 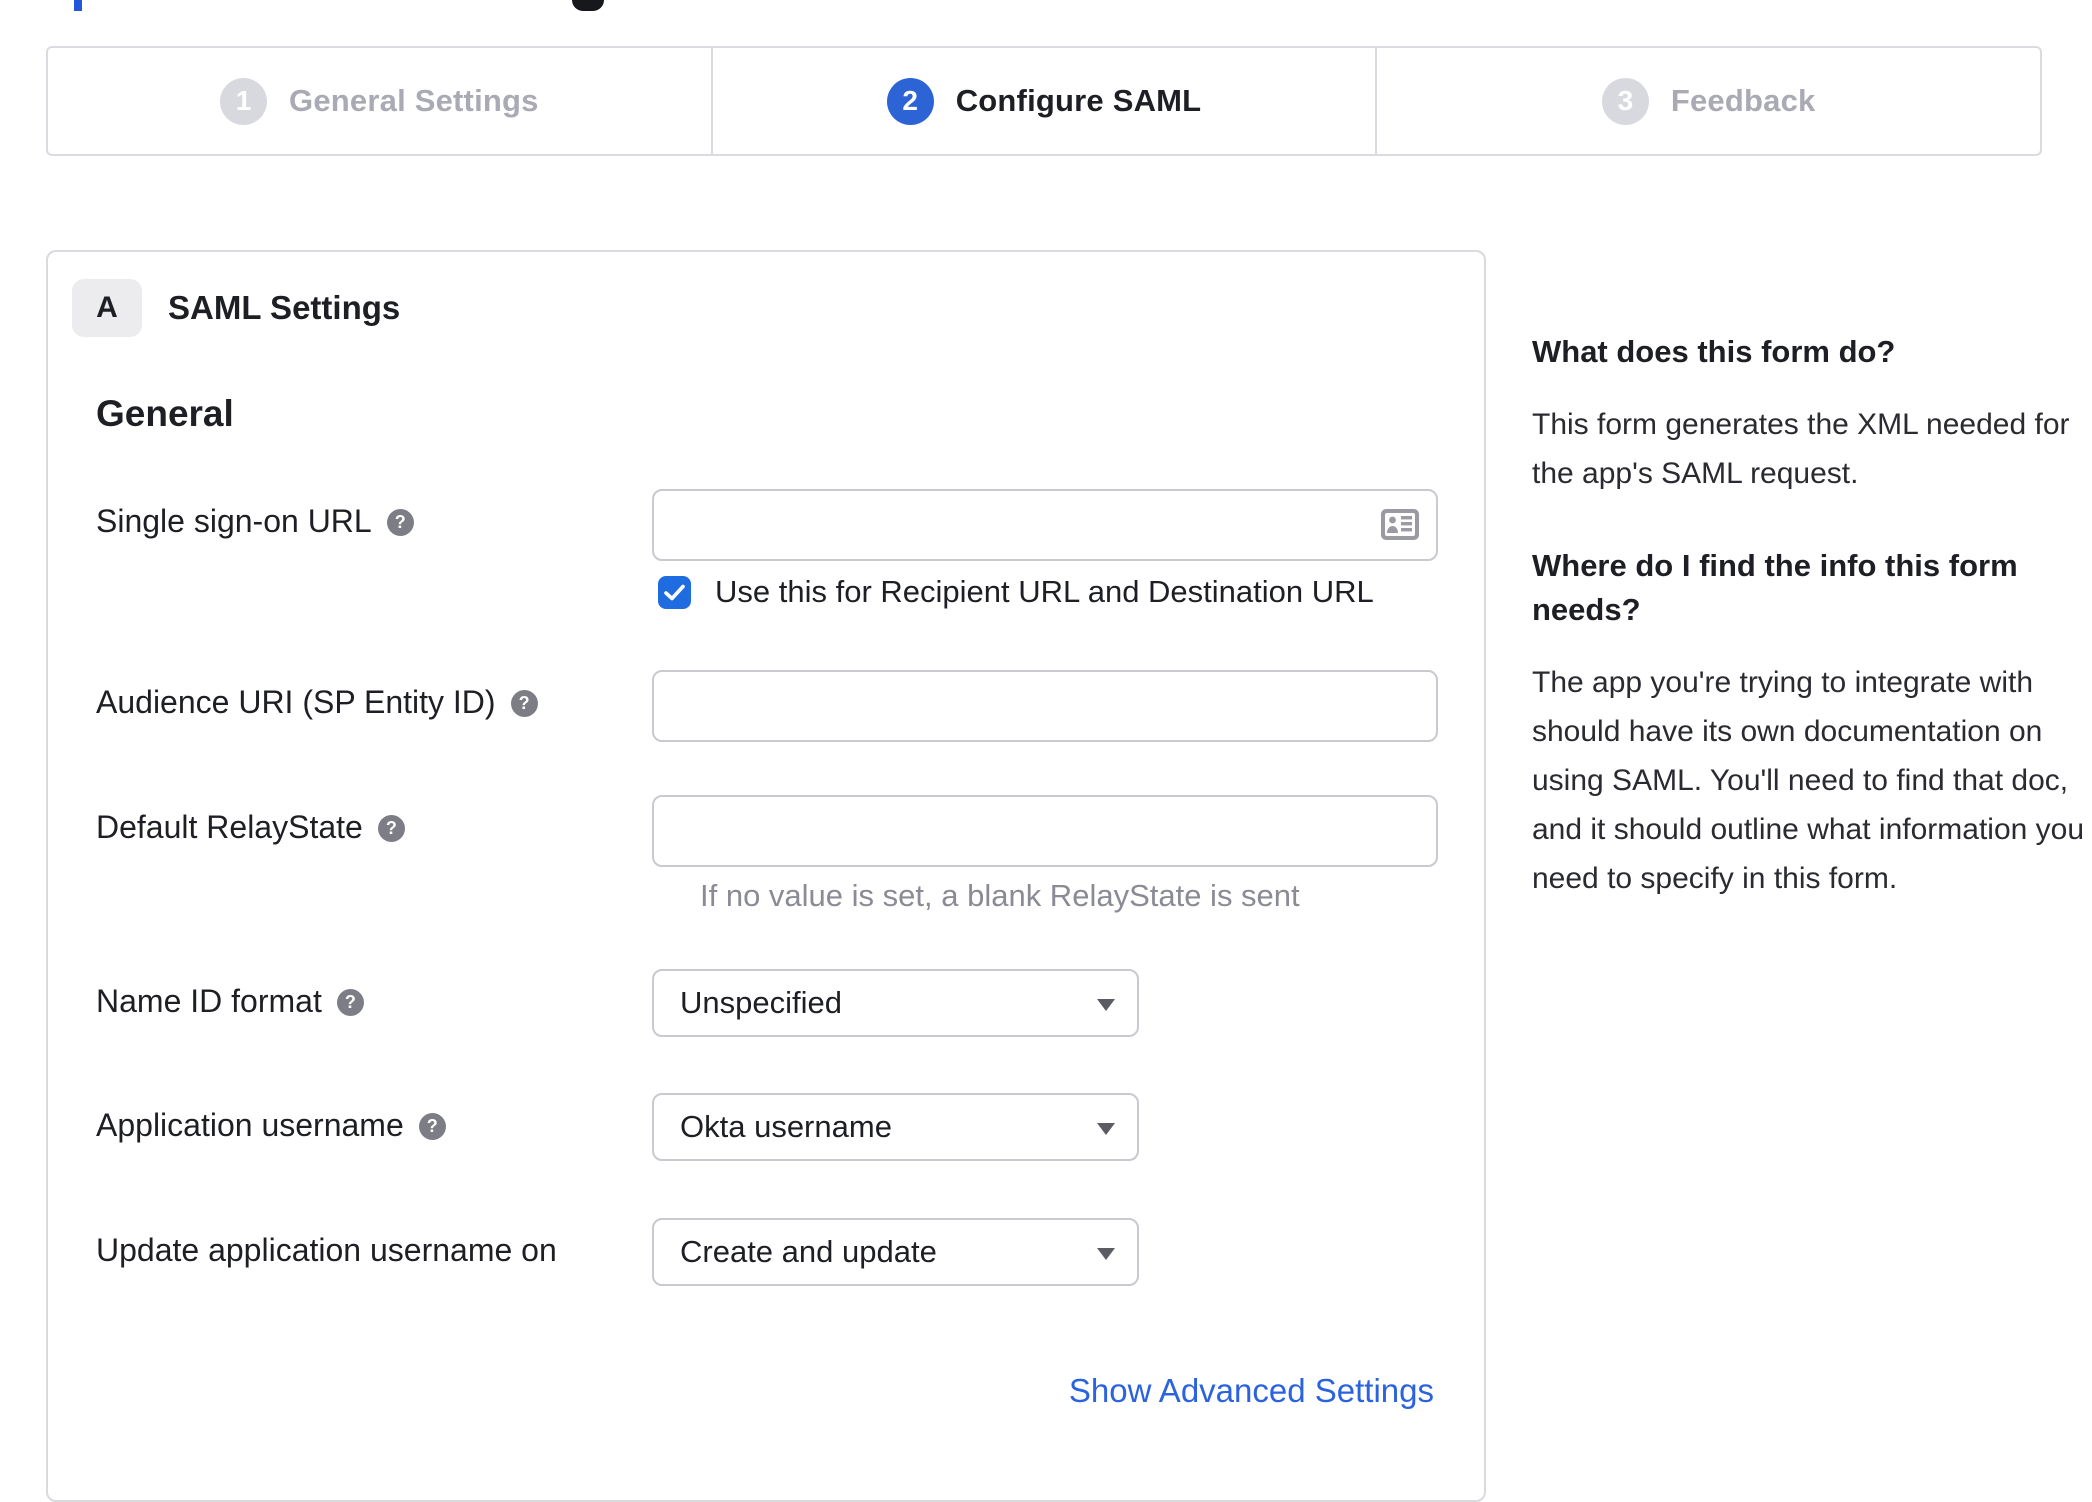 What do you see at coordinates (296, 702) in the screenshot?
I see `label-text: Audience URI (SP Entity ID)` at bounding box center [296, 702].